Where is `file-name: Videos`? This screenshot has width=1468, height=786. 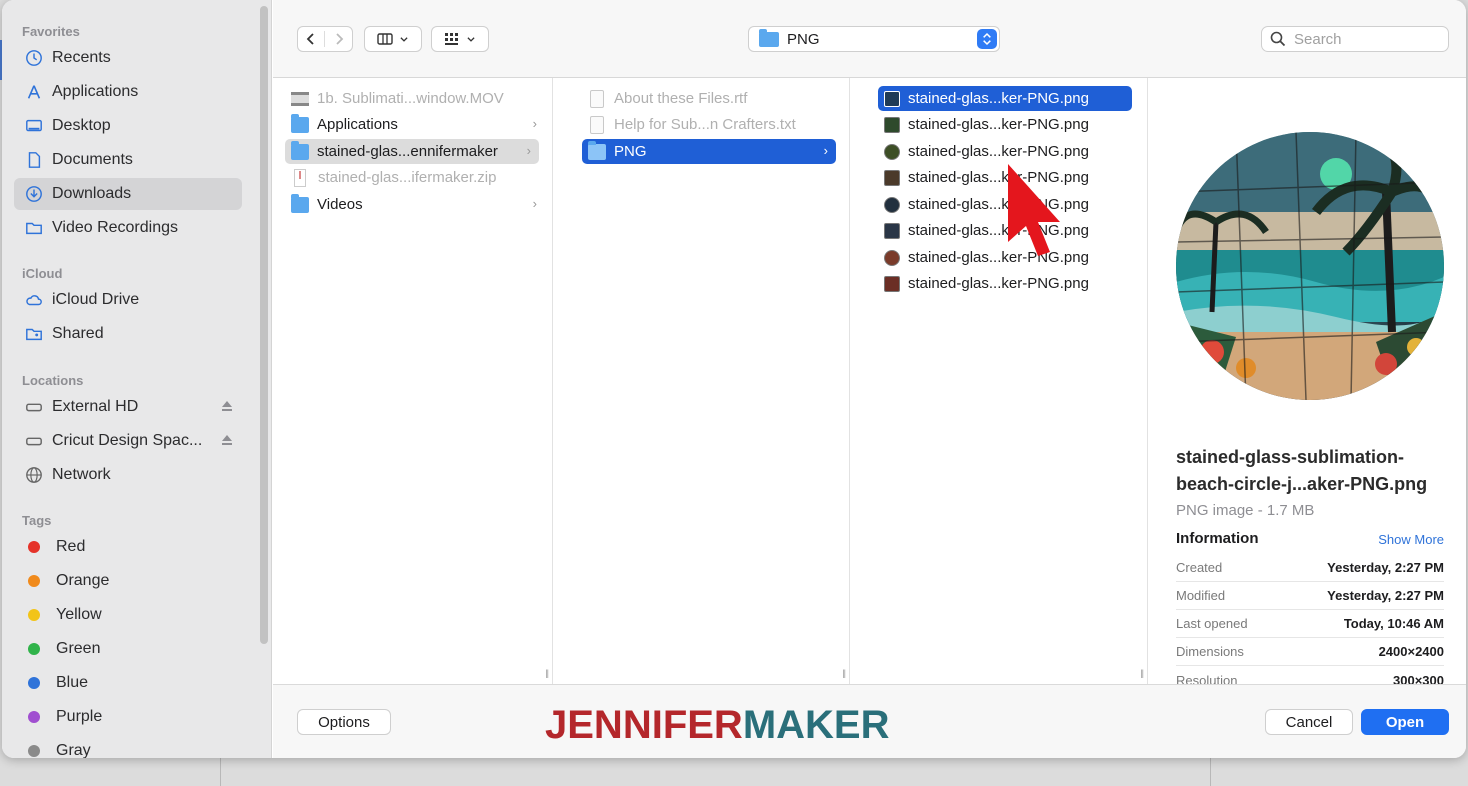
file-name: Videos is located at coordinates (340, 204).